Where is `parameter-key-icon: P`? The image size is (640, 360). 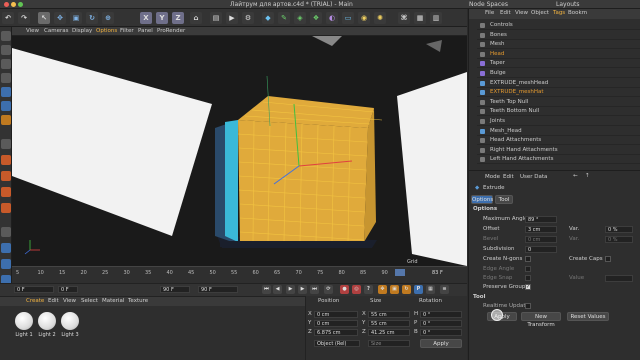
parameter-key-icon: P is located at coordinates (418, 289).